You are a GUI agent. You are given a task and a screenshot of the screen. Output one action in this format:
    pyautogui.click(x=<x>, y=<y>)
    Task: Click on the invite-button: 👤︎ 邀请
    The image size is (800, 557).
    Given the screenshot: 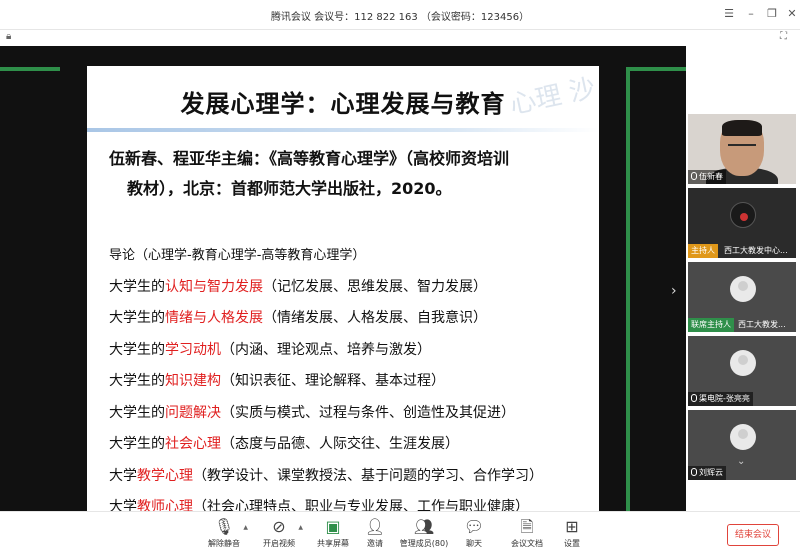 What is the action you would take?
    pyautogui.click(x=375, y=536)
    